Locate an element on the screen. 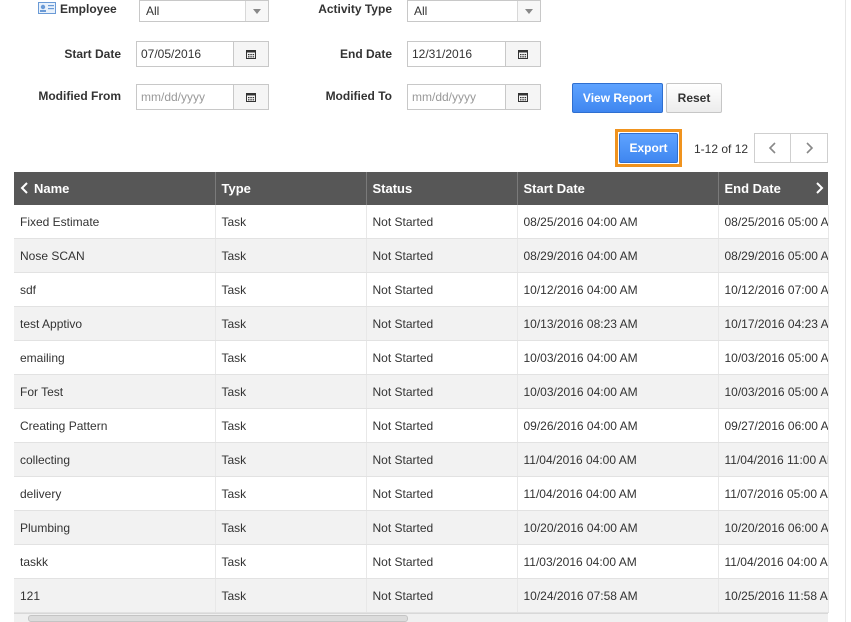  table-cell: Nose SCAN is located at coordinates (115, 255).